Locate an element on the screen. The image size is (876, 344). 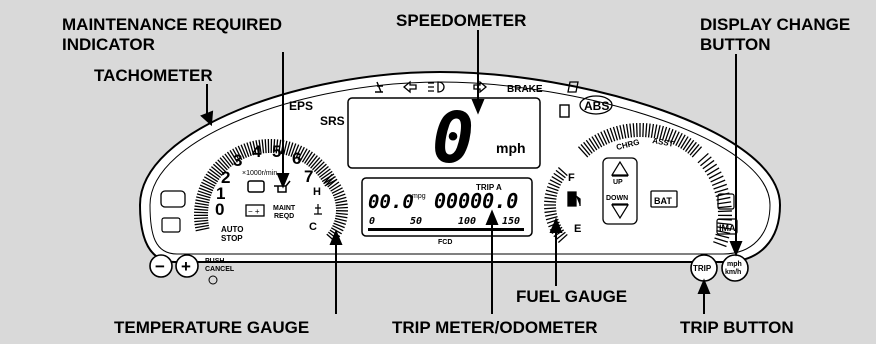
srs-warning-label: SRS is located at coordinates (332, 121).